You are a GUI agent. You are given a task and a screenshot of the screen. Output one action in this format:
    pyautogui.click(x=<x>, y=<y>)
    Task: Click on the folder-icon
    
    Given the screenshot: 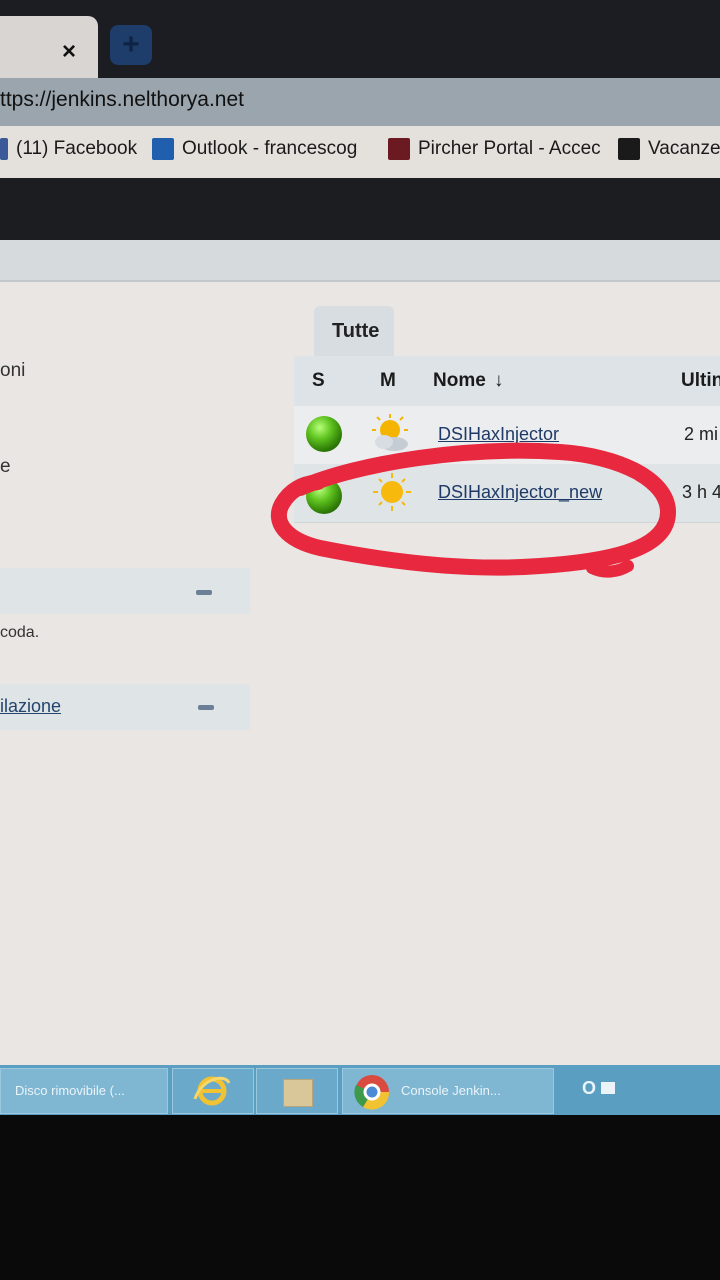 What is the action you would take?
    pyautogui.click(x=298, y=1093)
    